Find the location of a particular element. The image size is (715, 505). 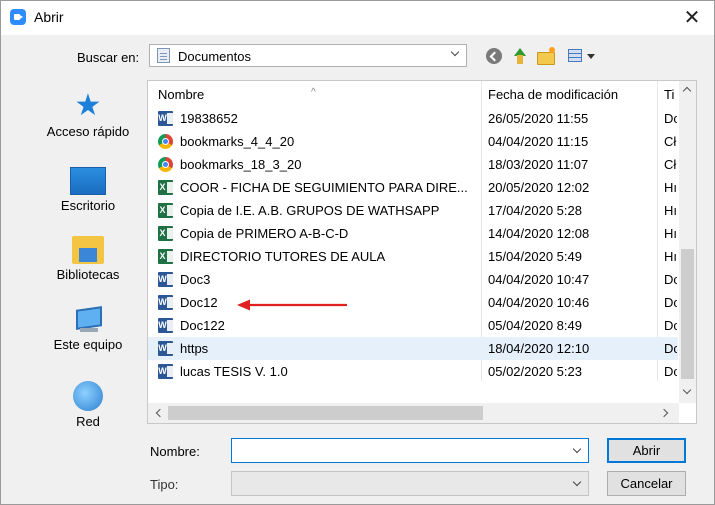

scroll-left-icon is located at coordinates (159, 413).